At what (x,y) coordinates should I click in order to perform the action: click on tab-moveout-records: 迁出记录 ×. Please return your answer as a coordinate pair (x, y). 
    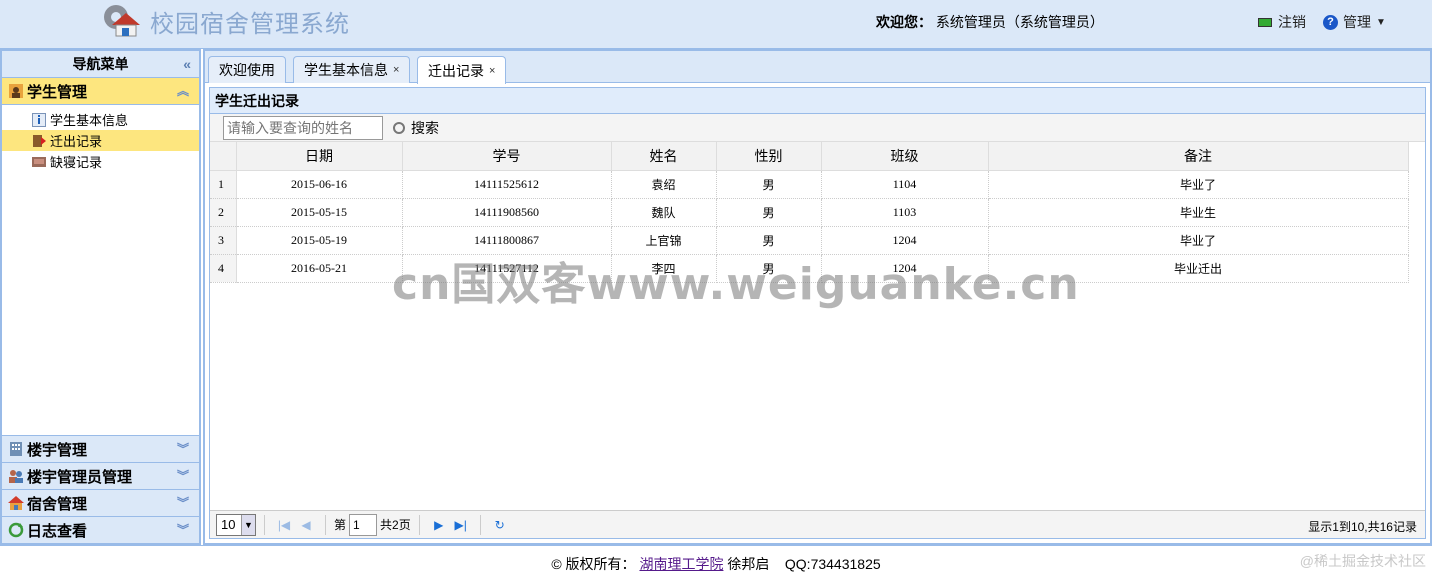
    Looking at the image, I should click on (462, 70).